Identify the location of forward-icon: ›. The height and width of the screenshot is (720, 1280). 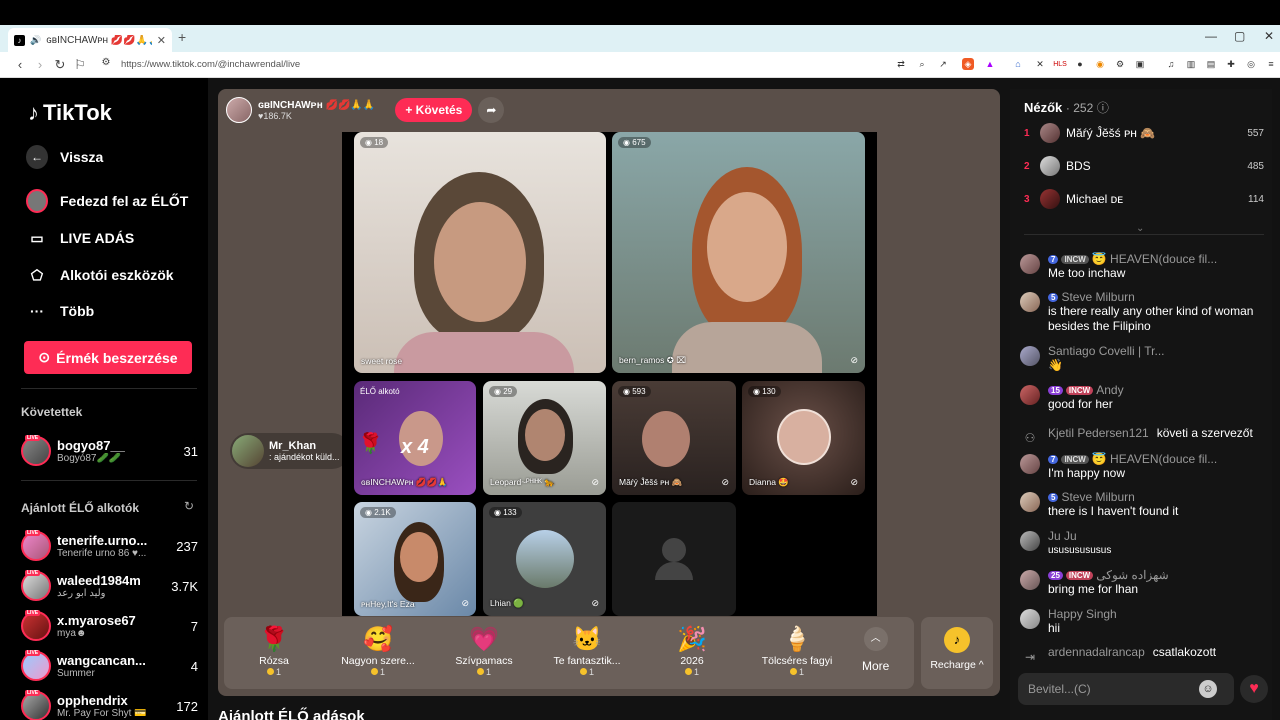
(40, 64).